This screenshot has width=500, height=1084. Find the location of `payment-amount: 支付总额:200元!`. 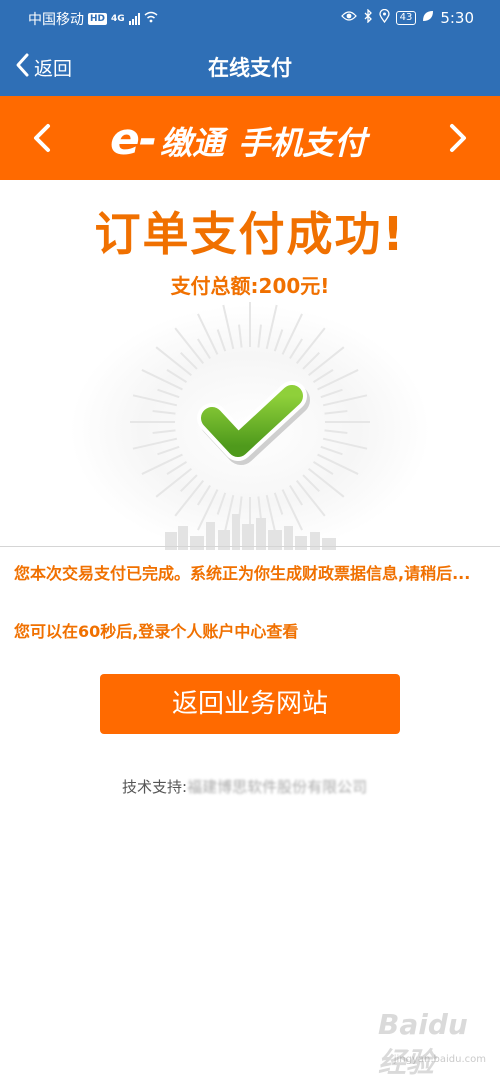

payment-amount: 支付总额:200元! is located at coordinates (250, 286).